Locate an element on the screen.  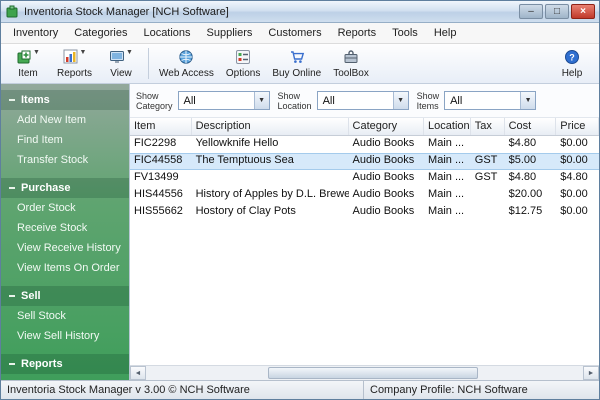
menu-customers: Customers is located at coordinates (294, 33).